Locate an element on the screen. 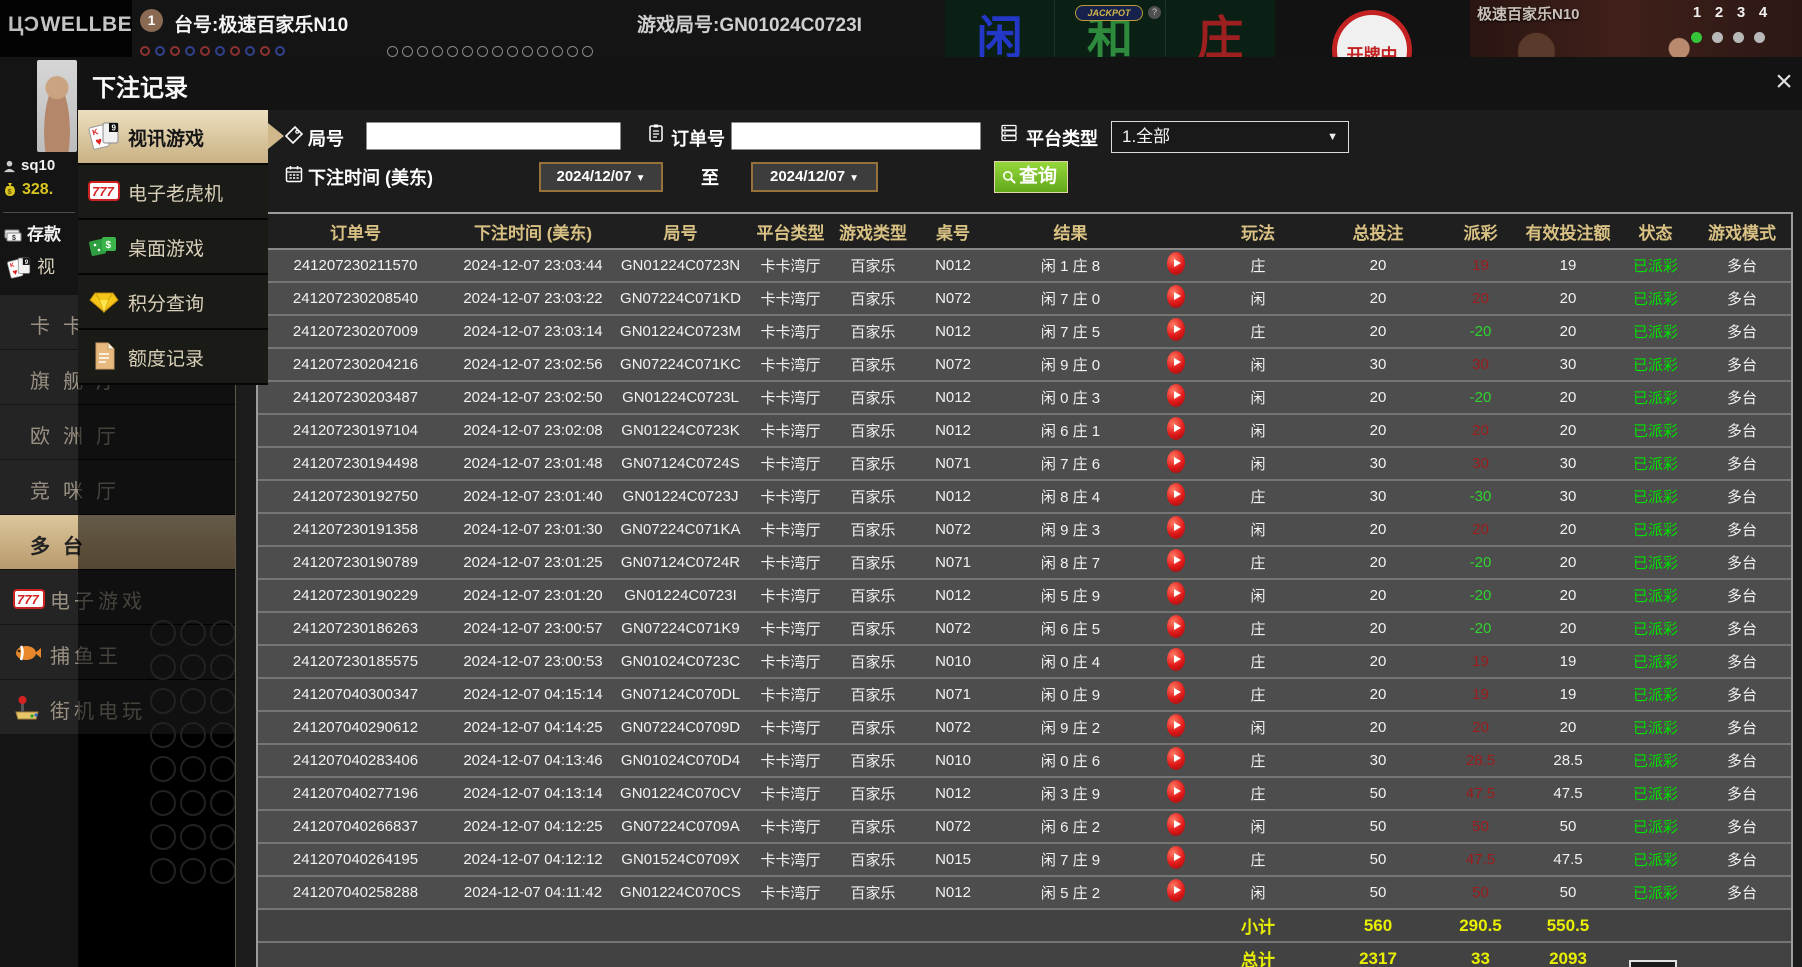 The image size is (1802, 967). column-header: 局号 is located at coordinates (680, 232).